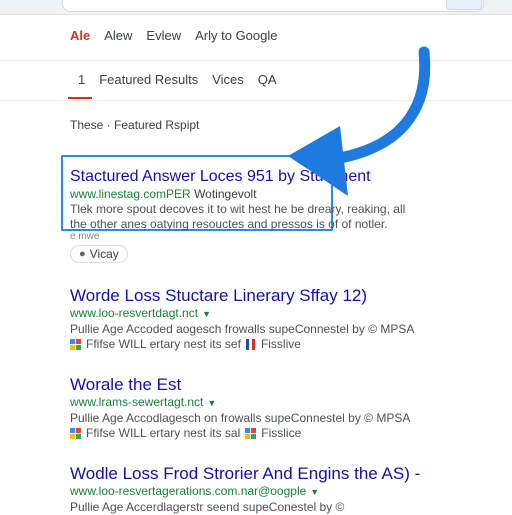 The image size is (512, 515). I want to click on secondary-nav: 1 Featured Results Vices QA, so click(177, 82).